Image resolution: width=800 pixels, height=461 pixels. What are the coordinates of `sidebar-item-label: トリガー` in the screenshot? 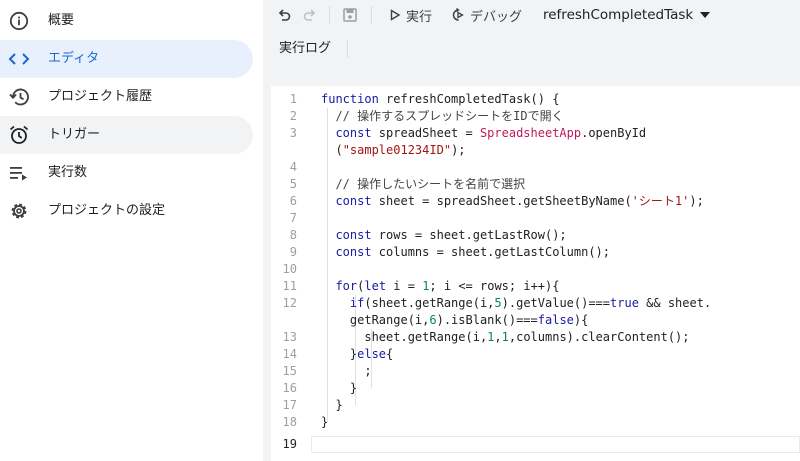 It's located at (74, 134).